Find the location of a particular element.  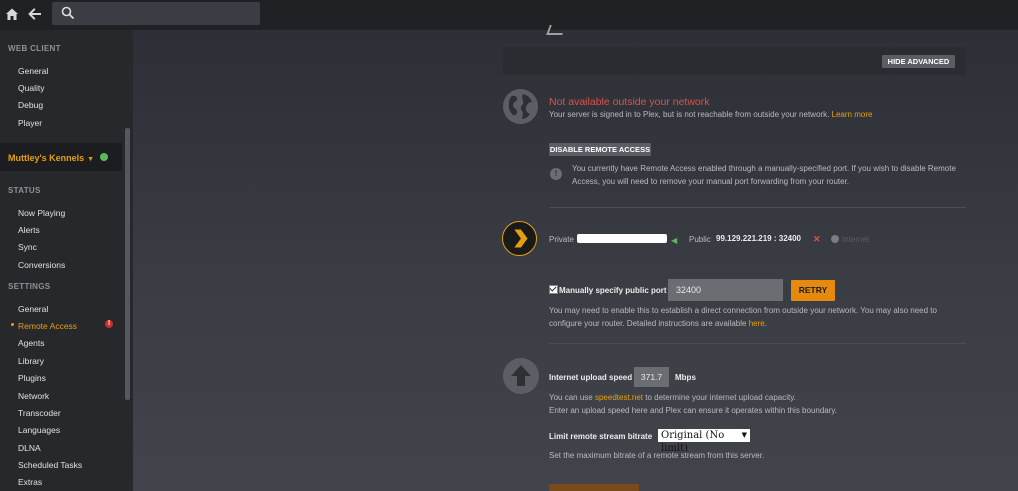

sidebar-scrollbar is located at coordinates (127, 264).